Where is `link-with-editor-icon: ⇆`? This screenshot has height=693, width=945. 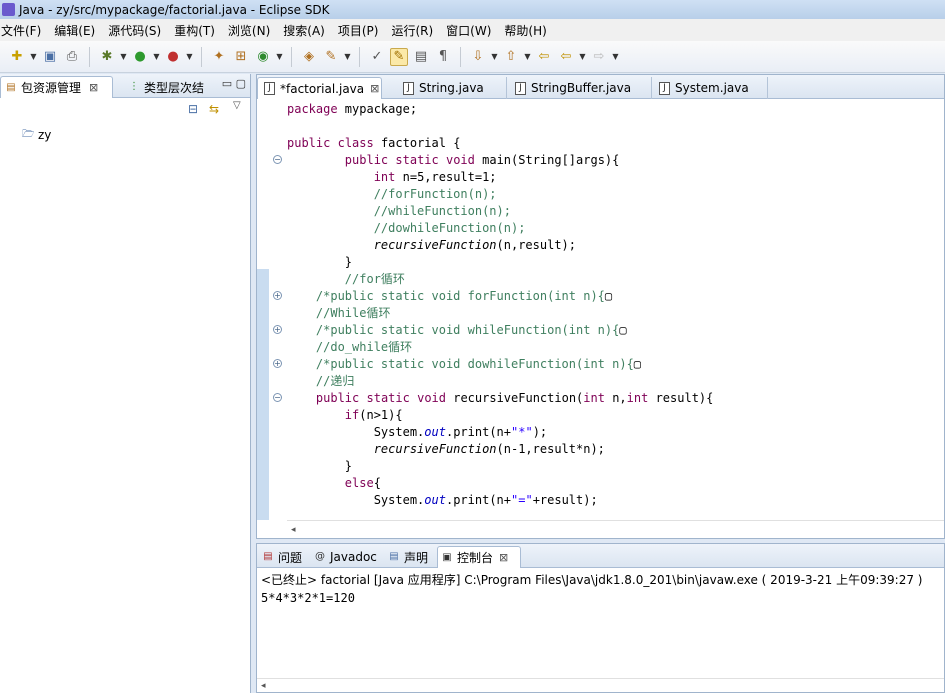
link-with-editor-icon: ⇆ is located at coordinates (214, 109).